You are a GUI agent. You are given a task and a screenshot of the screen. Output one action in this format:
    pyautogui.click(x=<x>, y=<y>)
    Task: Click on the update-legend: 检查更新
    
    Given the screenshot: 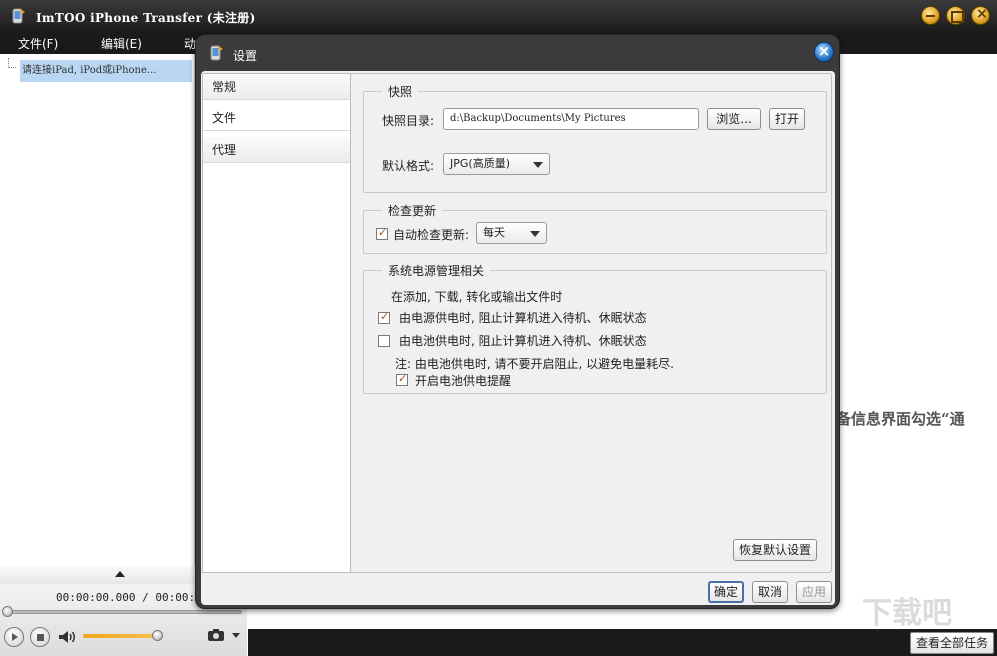 What is the action you would take?
    pyautogui.click(x=412, y=211)
    